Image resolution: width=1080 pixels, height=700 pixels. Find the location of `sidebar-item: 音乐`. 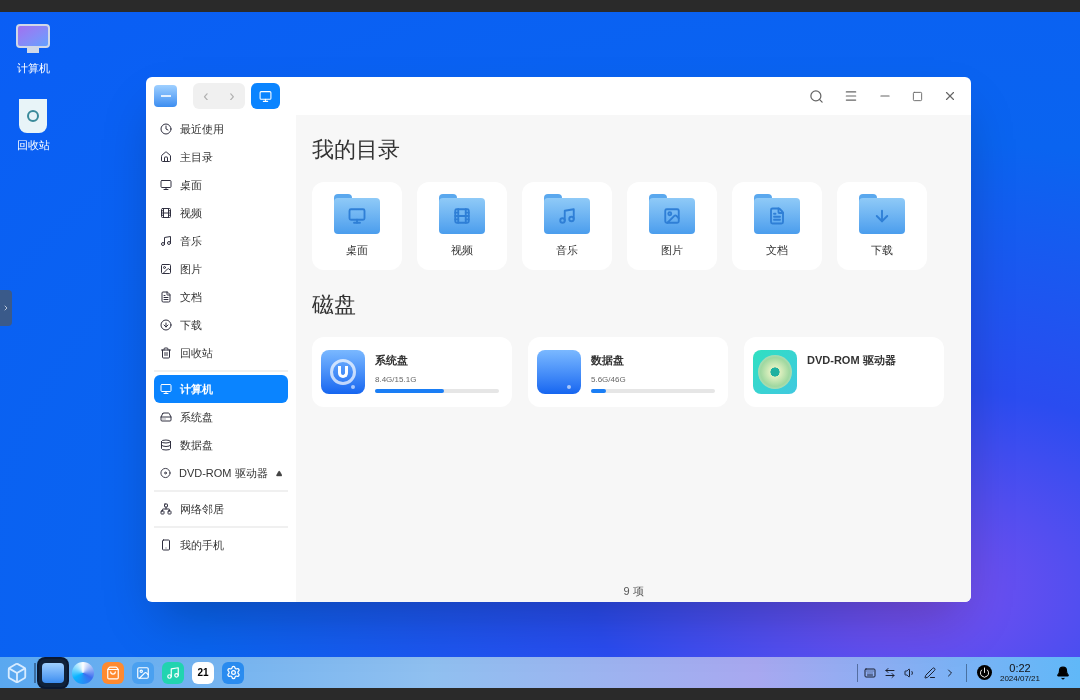

sidebar-item: 音乐 is located at coordinates (221, 241).